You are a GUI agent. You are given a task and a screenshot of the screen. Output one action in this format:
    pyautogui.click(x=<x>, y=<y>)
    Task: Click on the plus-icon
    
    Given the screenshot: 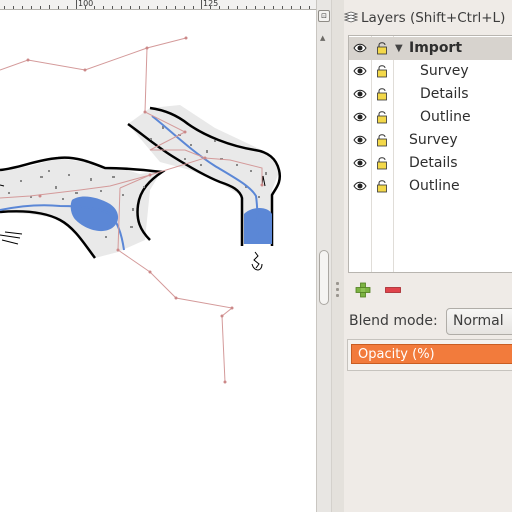 What is the action you would take?
    pyautogui.click(x=363, y=290)
    